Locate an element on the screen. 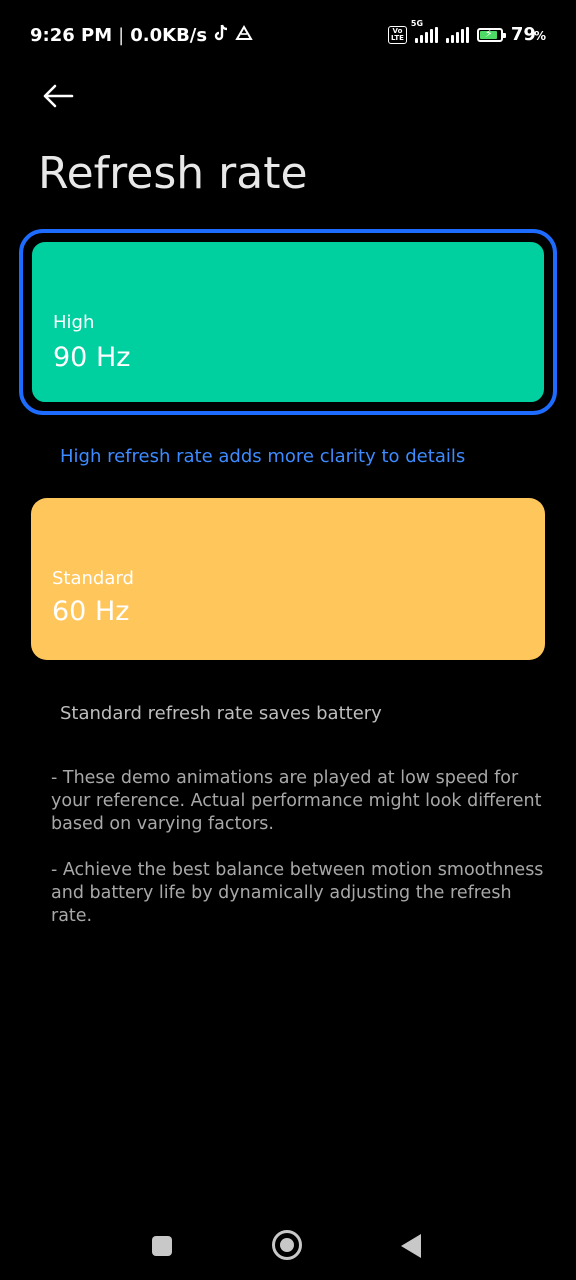  status-right: Vo LTE 5G ⚡ 79% is located at coordinates (467, 32).